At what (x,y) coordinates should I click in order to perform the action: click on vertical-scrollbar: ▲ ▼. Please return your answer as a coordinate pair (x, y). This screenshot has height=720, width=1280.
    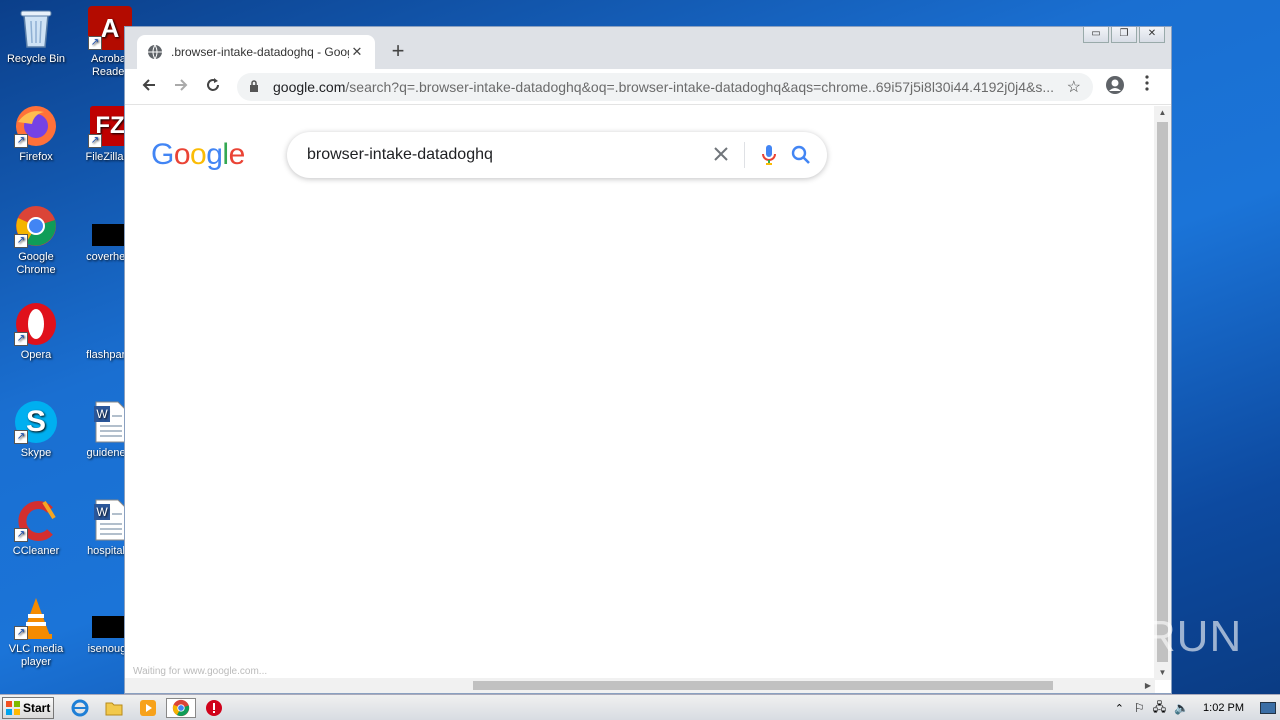
    Looking at the image, I should click on (1162, 393).